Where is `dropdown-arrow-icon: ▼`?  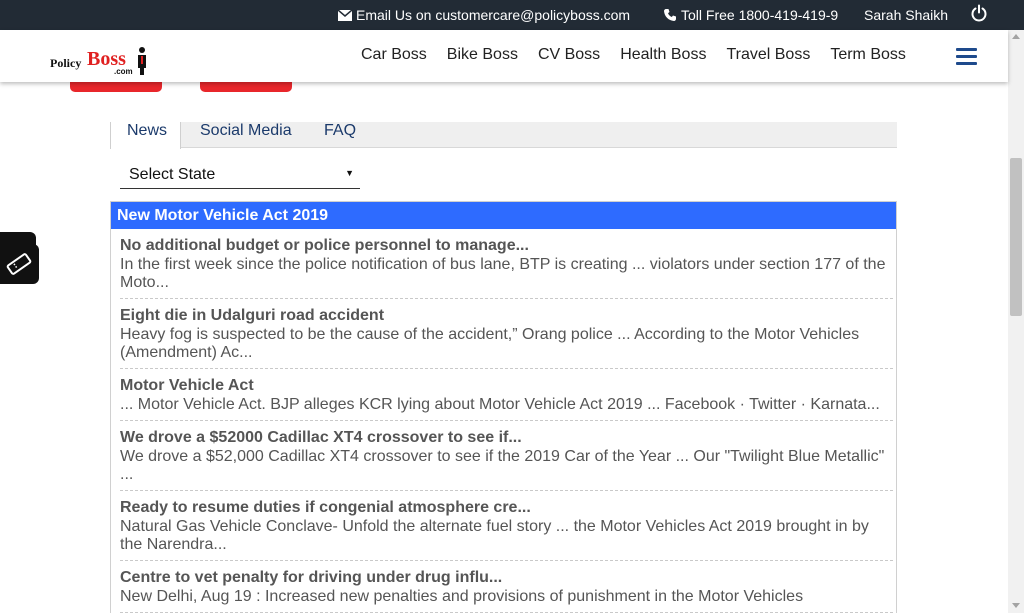
dropdown-arrow-icon: ▼ is located at coordinates (349, 173).